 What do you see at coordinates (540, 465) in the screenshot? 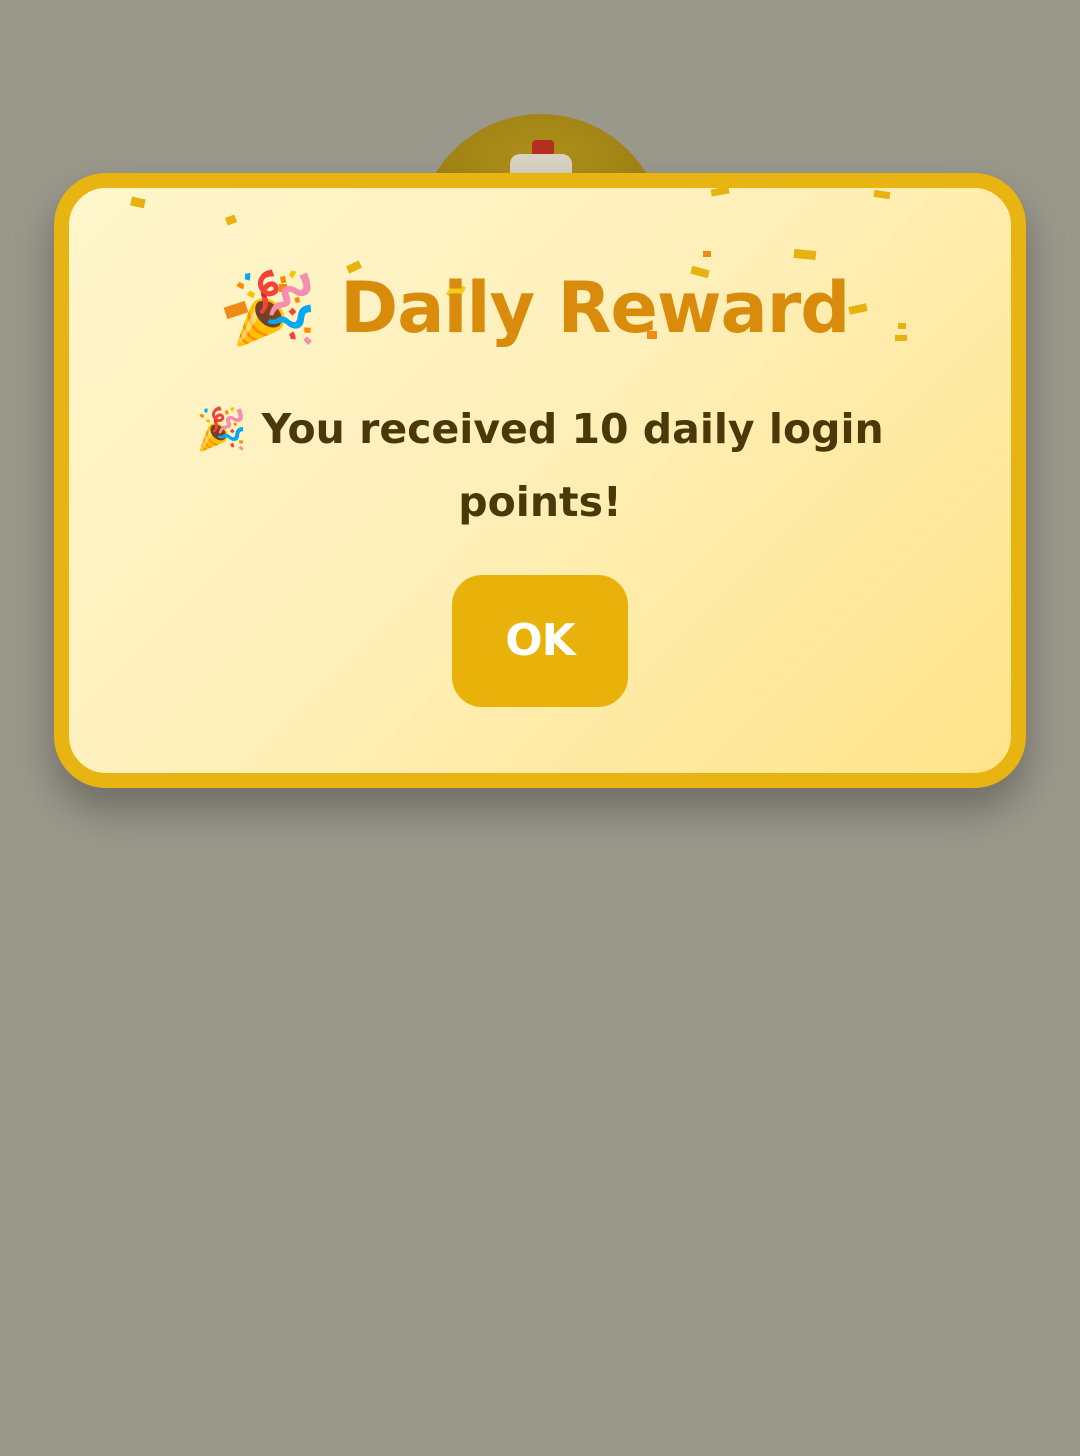
I see `reward-message: 🎉 You received 10 daily login points!` at bounding box center [540, 465].